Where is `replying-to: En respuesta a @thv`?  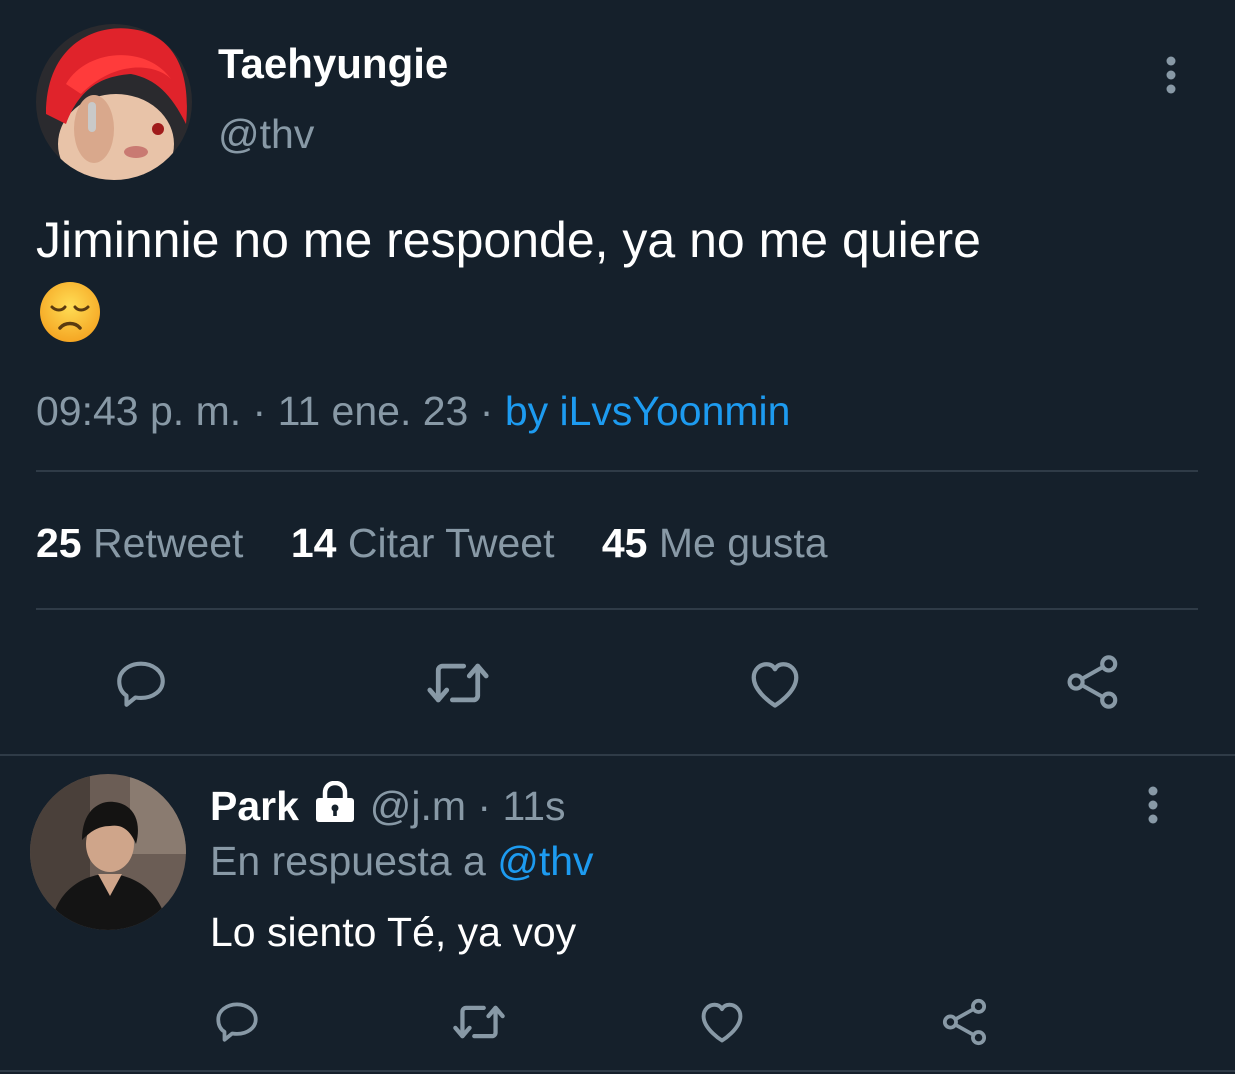 replying-to: En respuesta a @thv is located at coordinates (402, 861).